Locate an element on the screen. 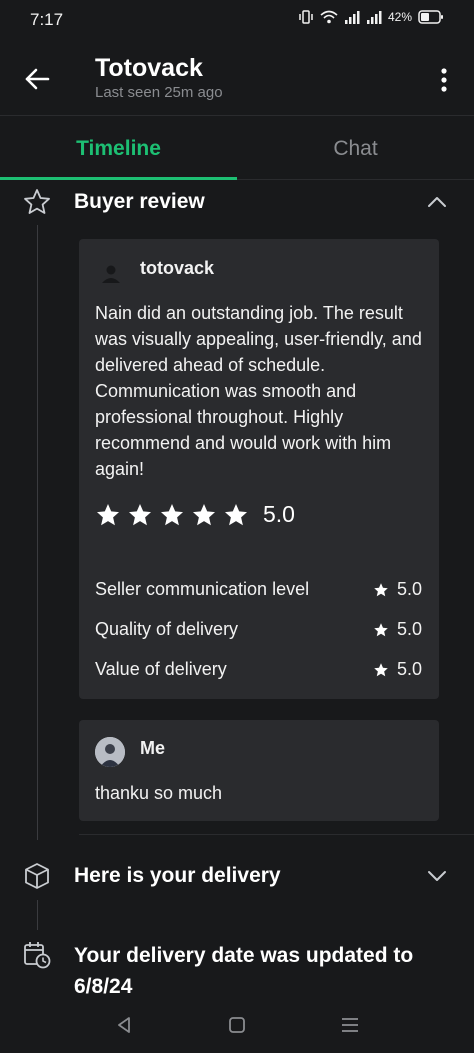 The width and height of the screenshot is (474, 1053). status-icons: 42% is located at coordinates (371, 17).